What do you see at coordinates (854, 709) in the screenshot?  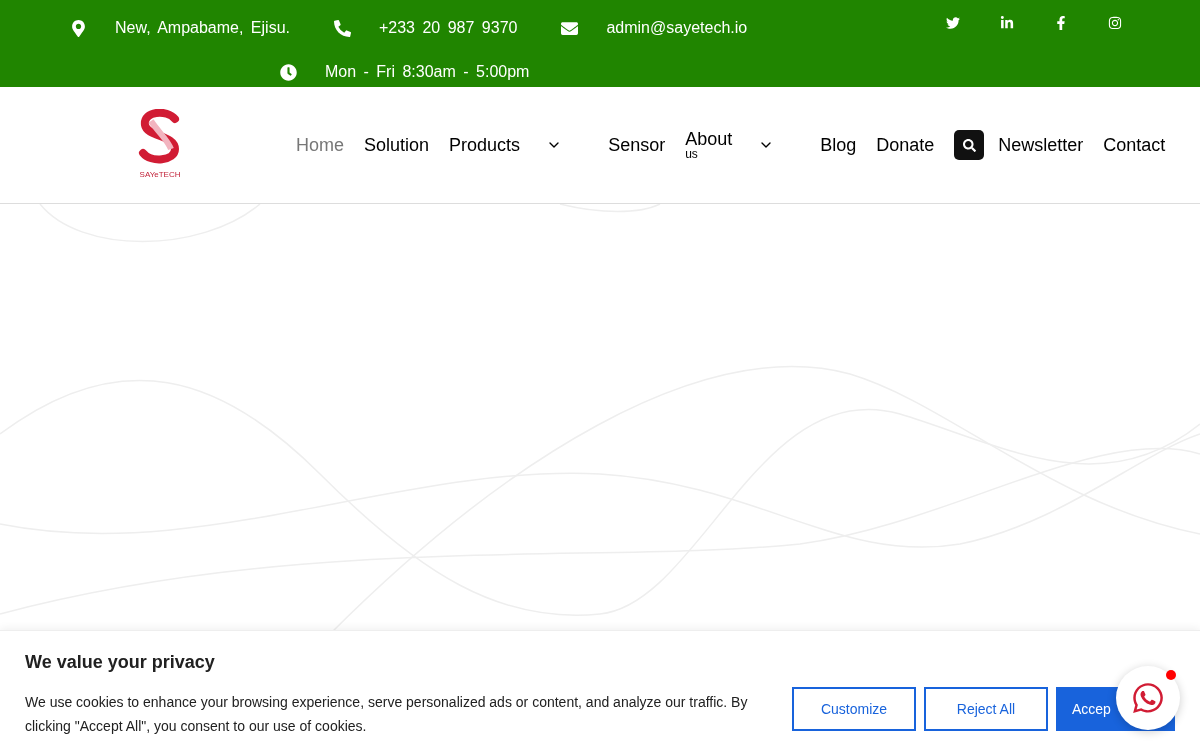 I see `cookie-button: Customize` at bounding box center [854, 709].